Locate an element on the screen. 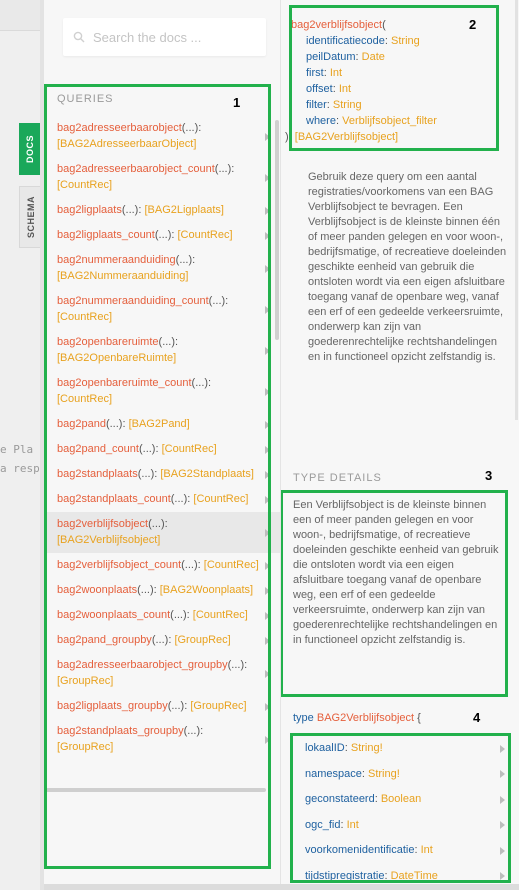 Image resolution: width=519 pixels, height=890 pixels. search-input is located at coordinates (168, 37).